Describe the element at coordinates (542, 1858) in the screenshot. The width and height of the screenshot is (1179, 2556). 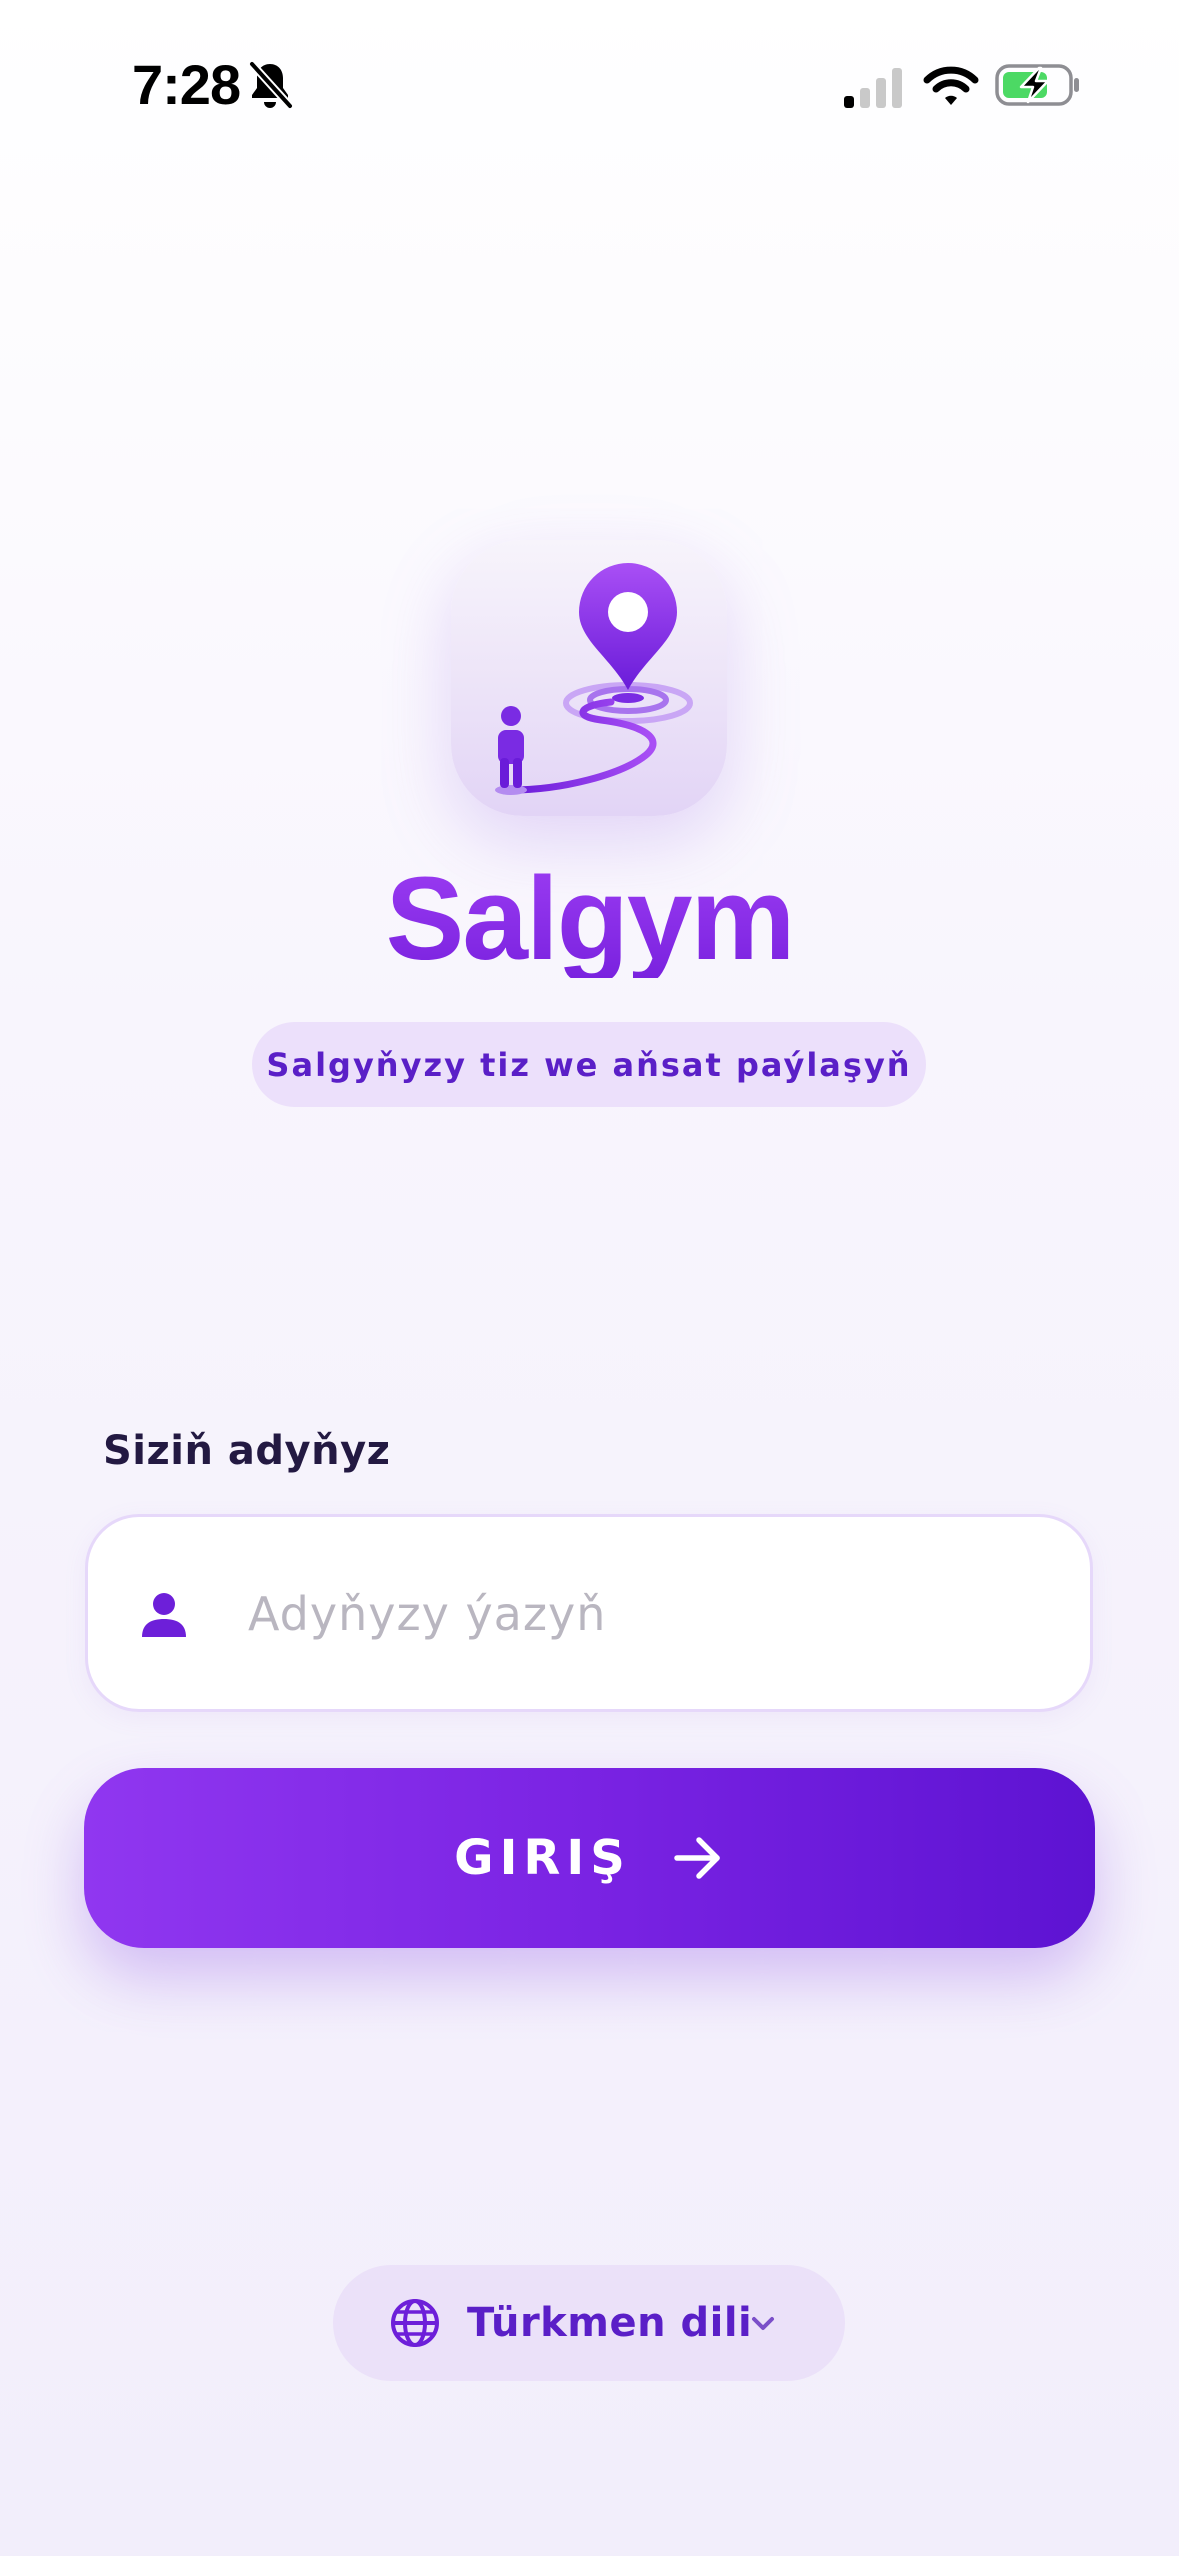
I see `login-button-label: GIRIŞ` at that location.